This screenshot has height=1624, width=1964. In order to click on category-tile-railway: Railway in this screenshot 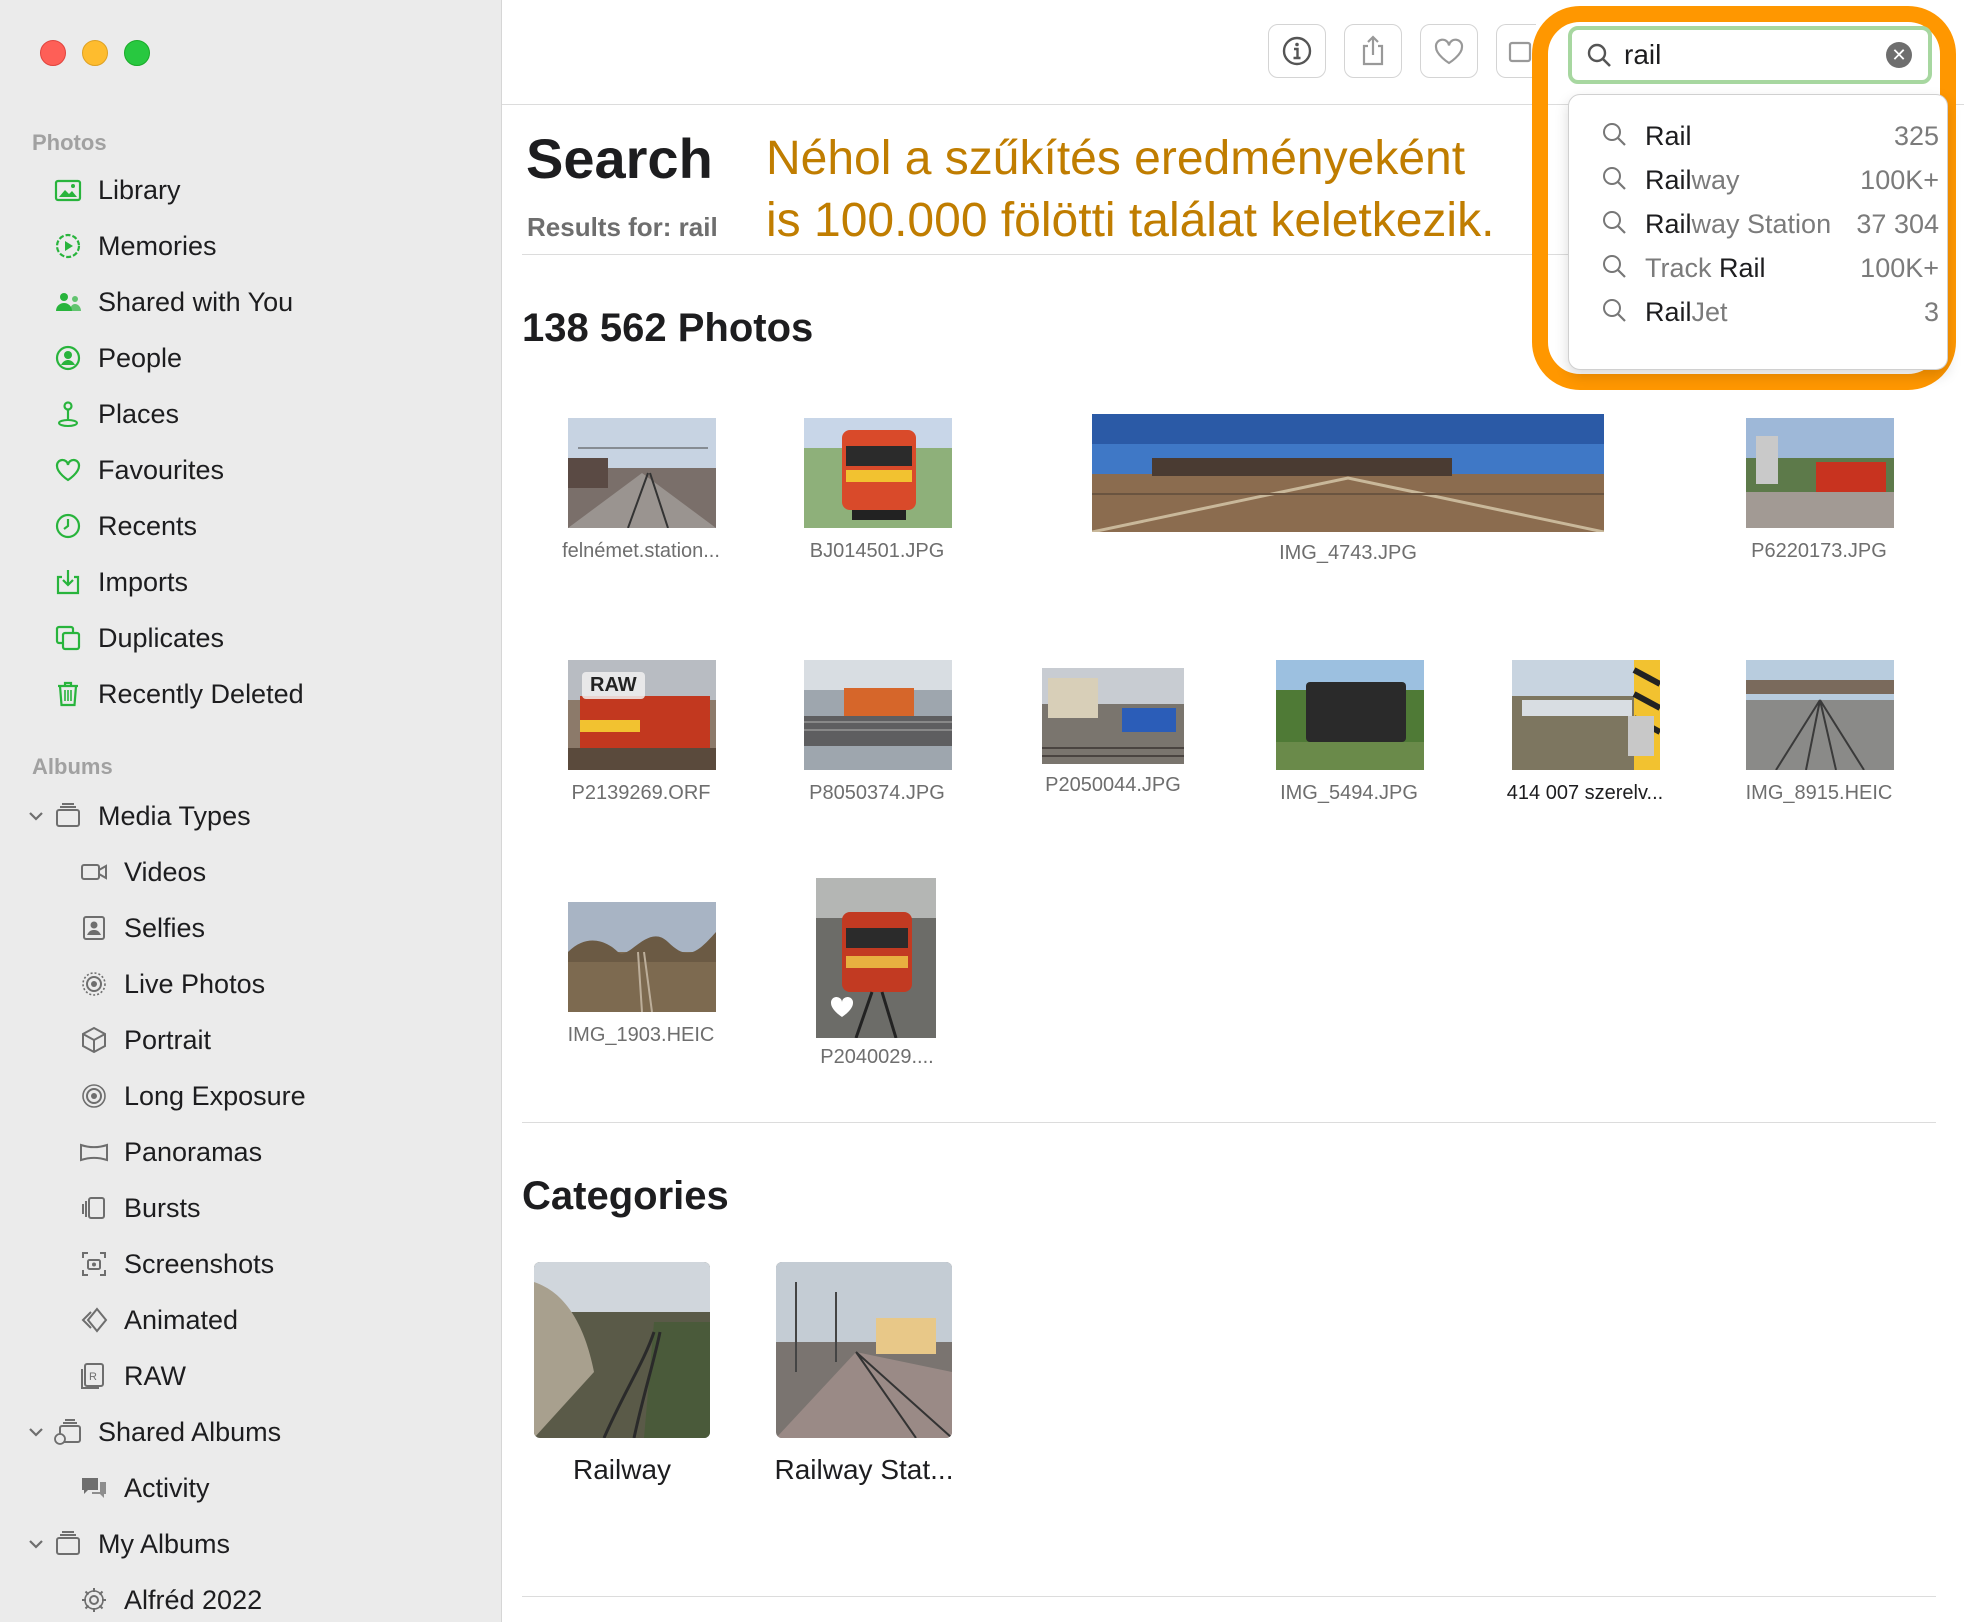, I will do `click(622, 1382)`.